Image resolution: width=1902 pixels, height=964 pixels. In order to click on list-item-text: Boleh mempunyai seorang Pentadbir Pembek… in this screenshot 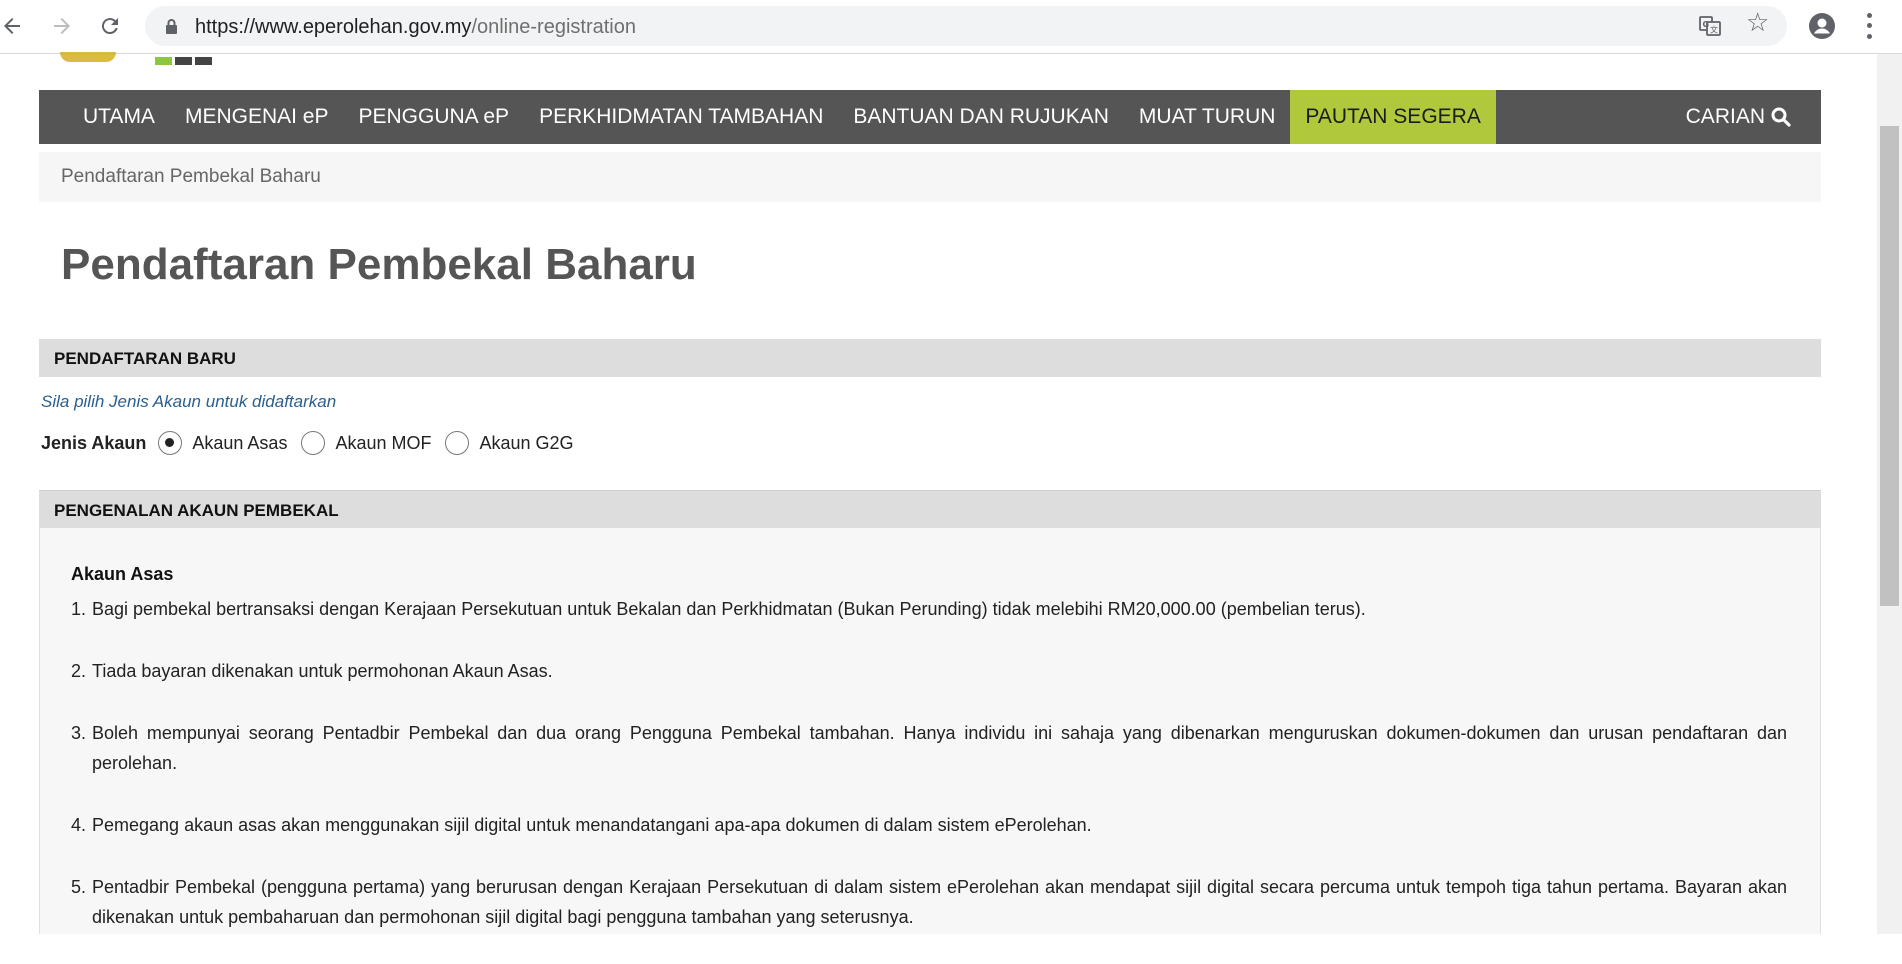, I will do `click(939, 748)`.